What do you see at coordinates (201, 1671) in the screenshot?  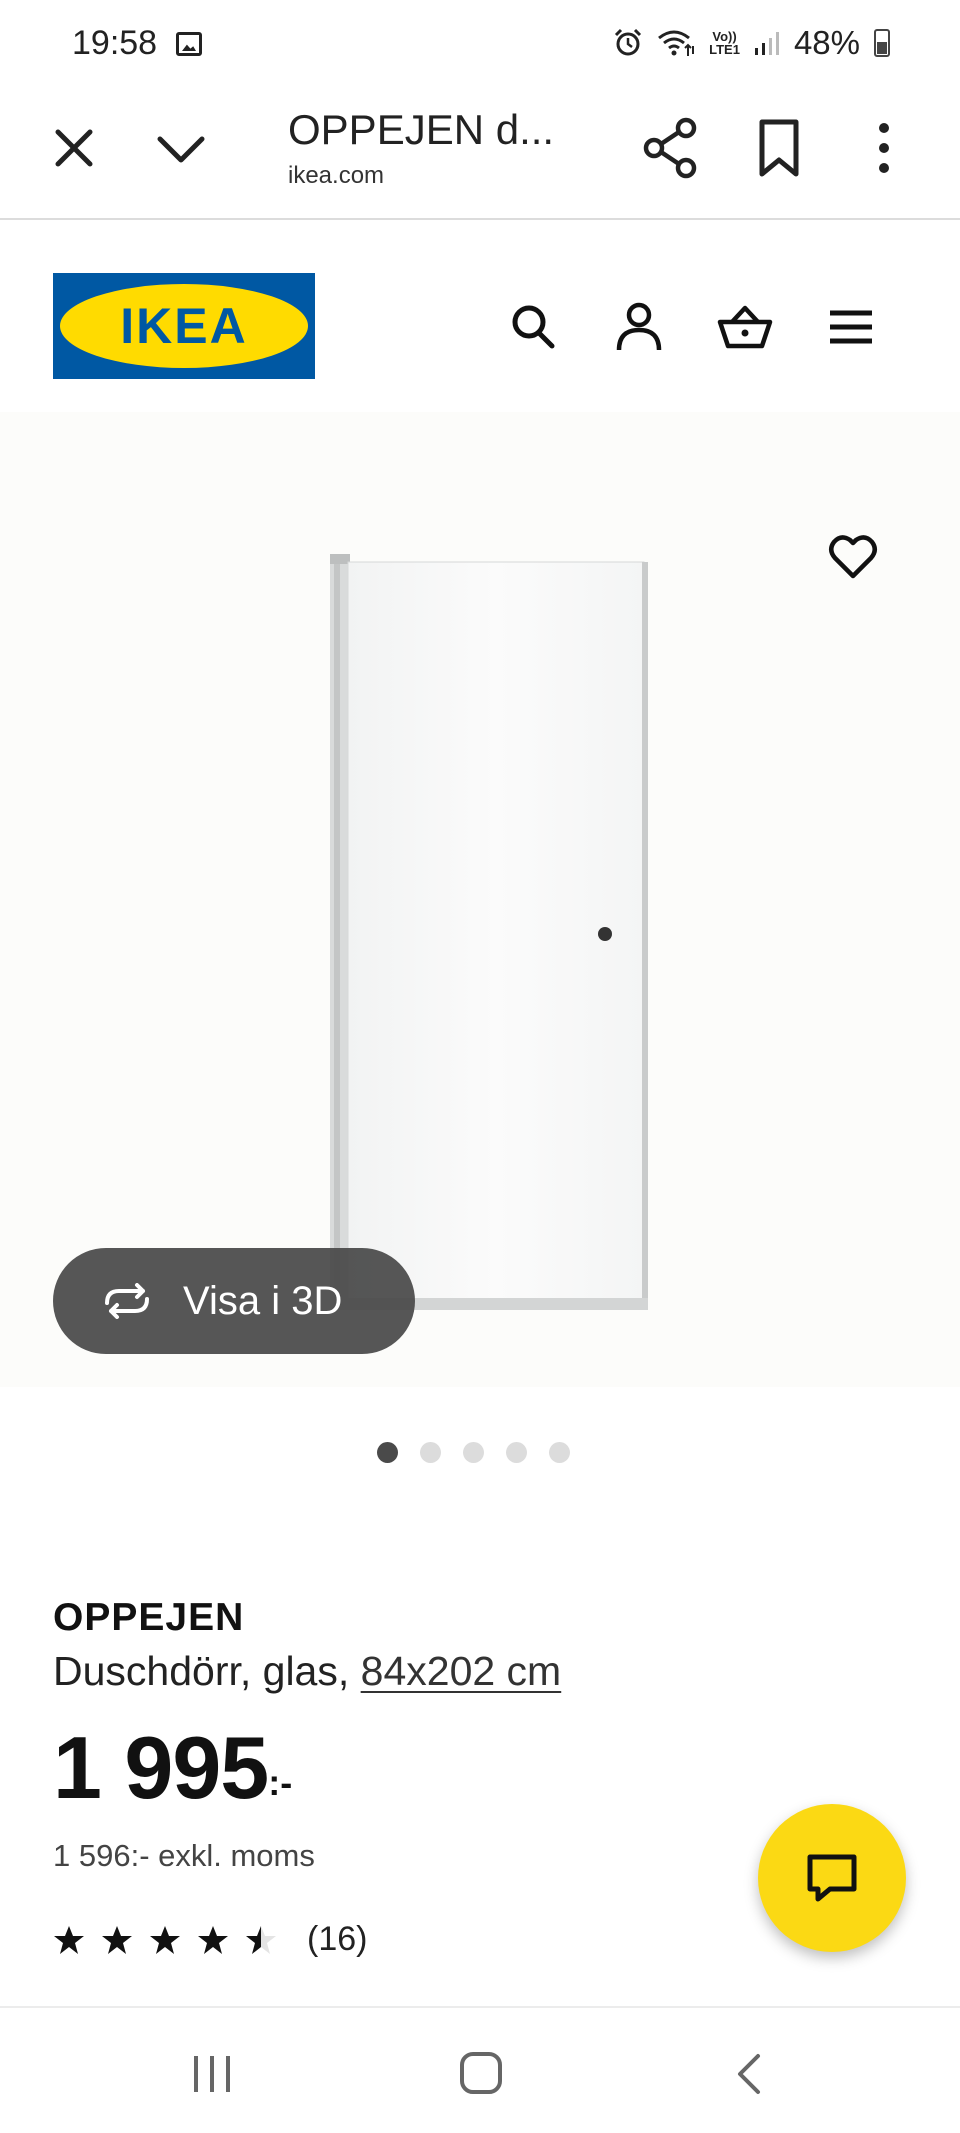 I see `product-description: Duschdörr, glas,` at bounding box center [201, 1671].